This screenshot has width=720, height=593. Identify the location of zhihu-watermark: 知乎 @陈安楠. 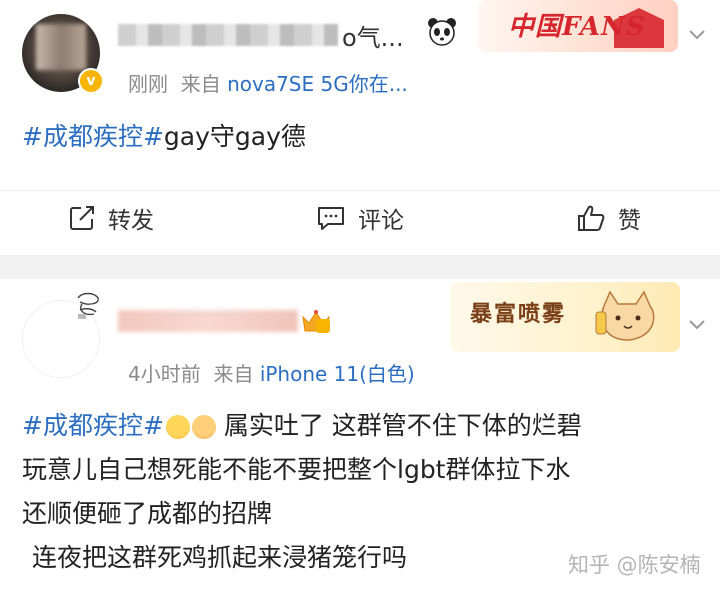
(634, 565).